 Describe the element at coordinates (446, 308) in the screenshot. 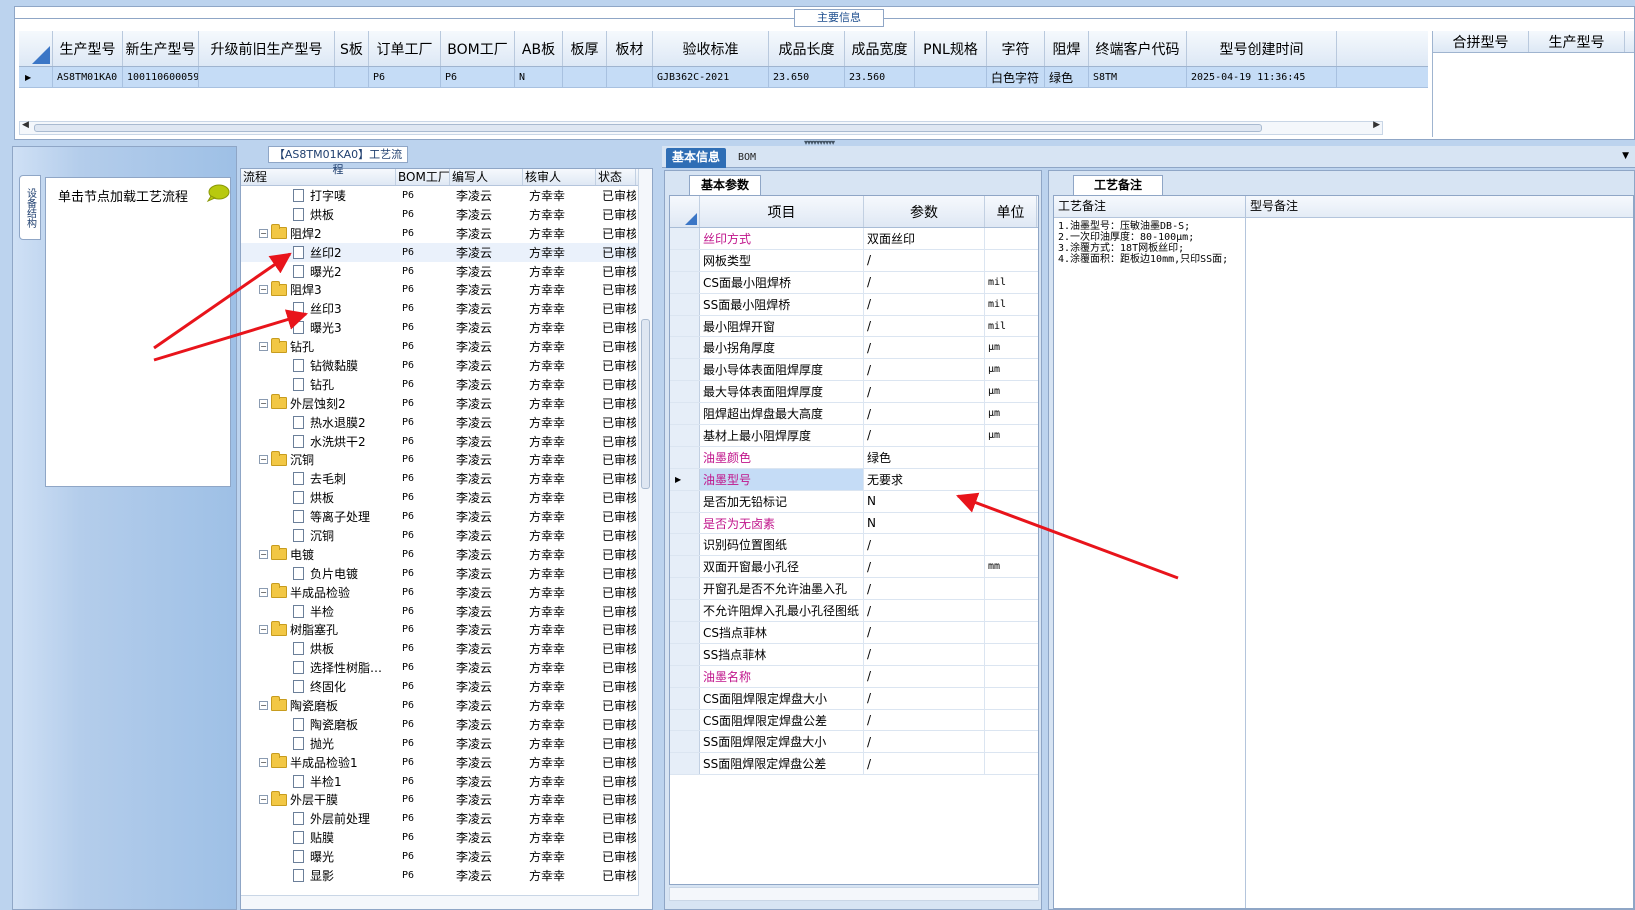

I see `tree-row: 丝印3 P6 李凌云 方幸幸 已审核` at that location.